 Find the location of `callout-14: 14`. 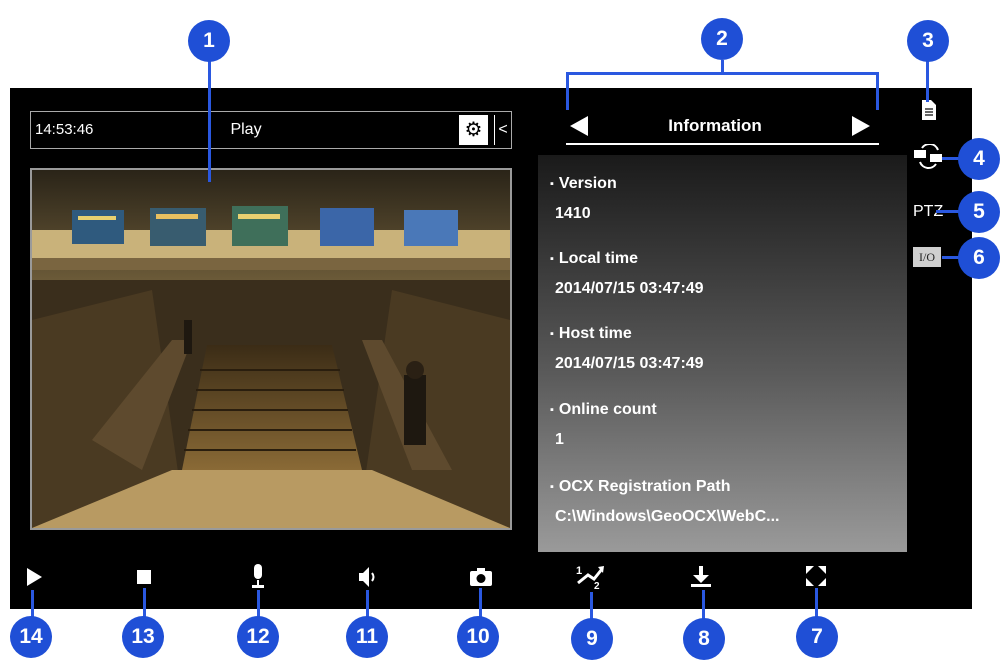

callout-14: 14 is located at coordinates (31, 637).